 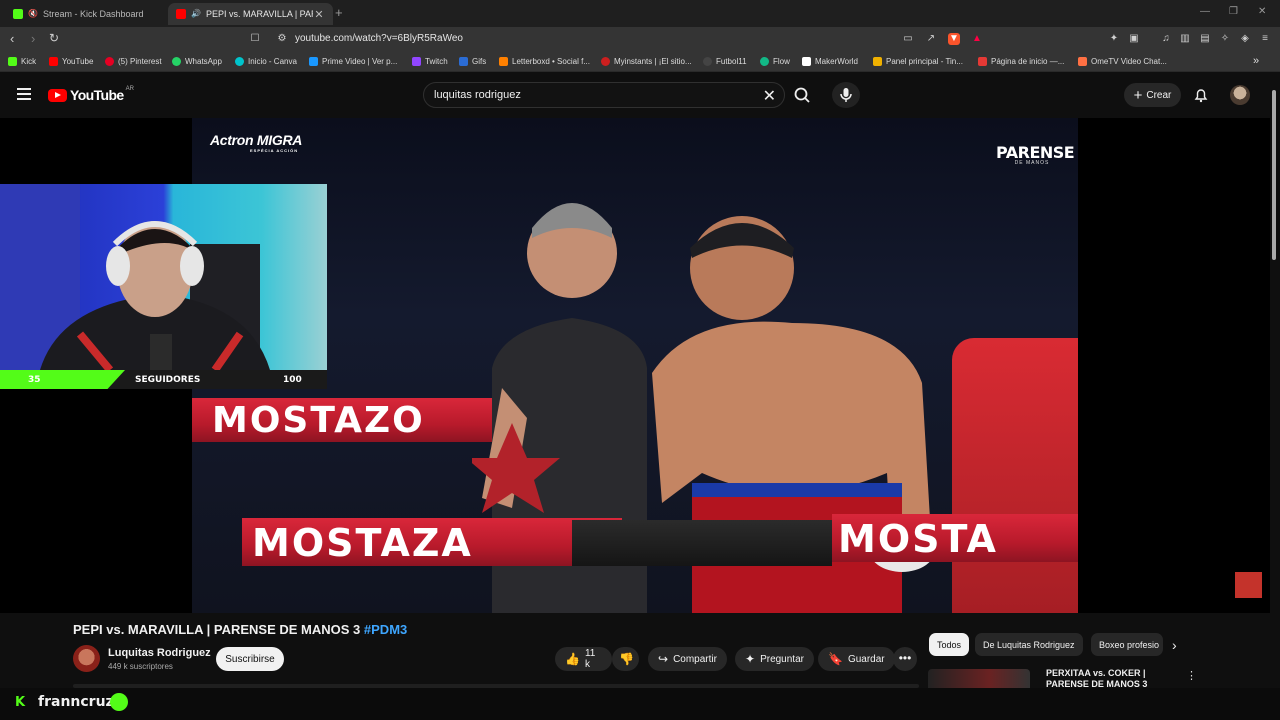 What do you see at coordinates (87, 14) in the screenshot?
I see `tab-kick-dashboard: 🔇 Stream - Kick Dashboard` at bounding box center [87, 14].